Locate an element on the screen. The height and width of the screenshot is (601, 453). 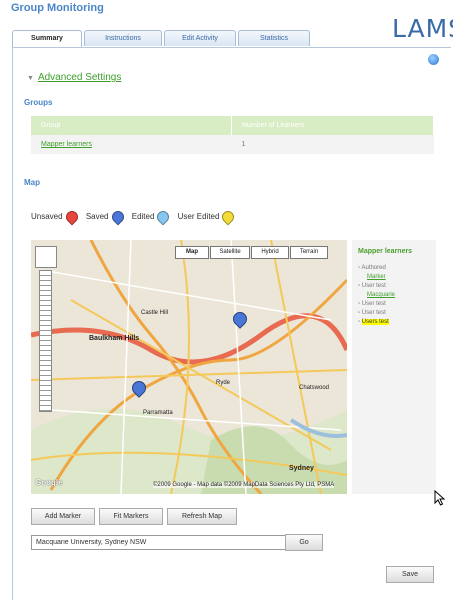
advanced-settings-toggle: ▼ Advanced Settings is located at coordinates (74, 77).